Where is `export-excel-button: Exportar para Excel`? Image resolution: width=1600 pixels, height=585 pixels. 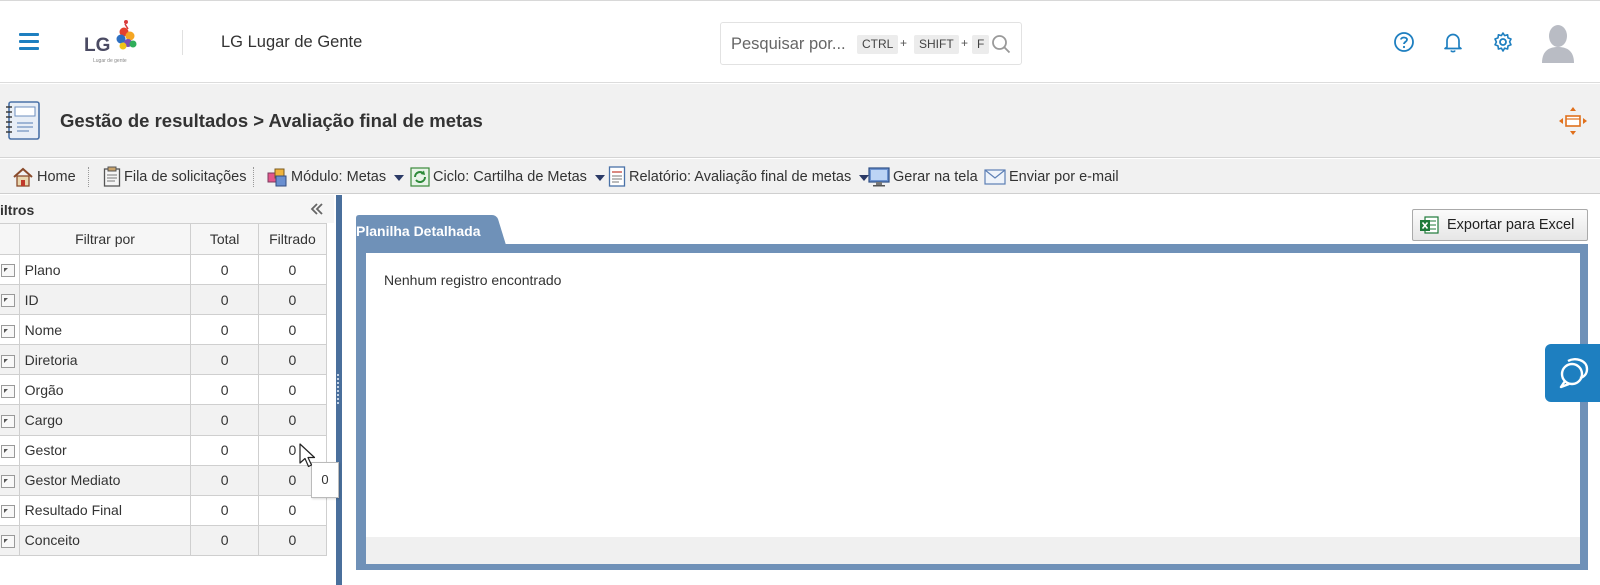 export-excel-button: Exportar para Excel is located at coordinates (1500, 225).